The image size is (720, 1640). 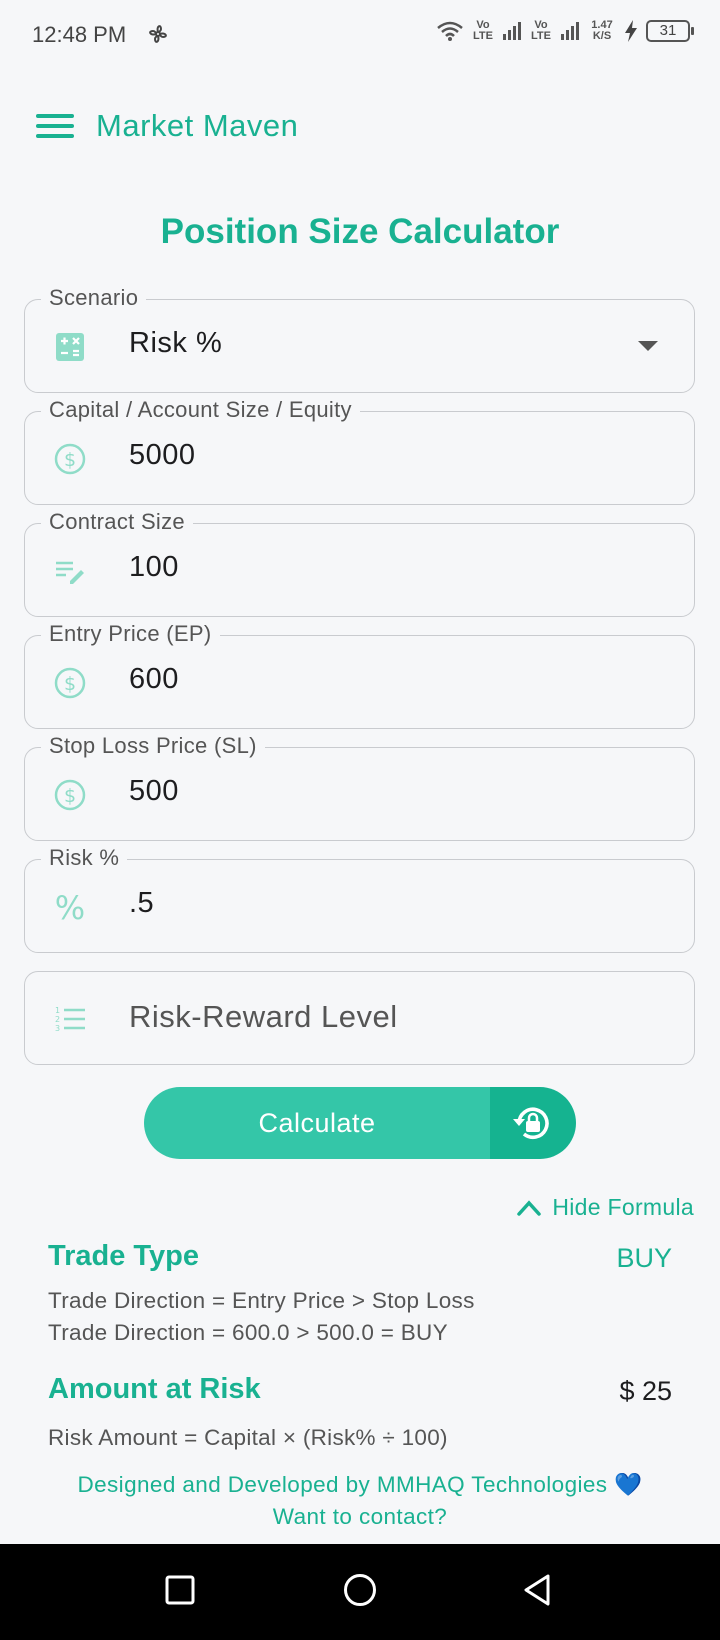 I want to click on svg-text: 1, so click(x=57, y=1010).